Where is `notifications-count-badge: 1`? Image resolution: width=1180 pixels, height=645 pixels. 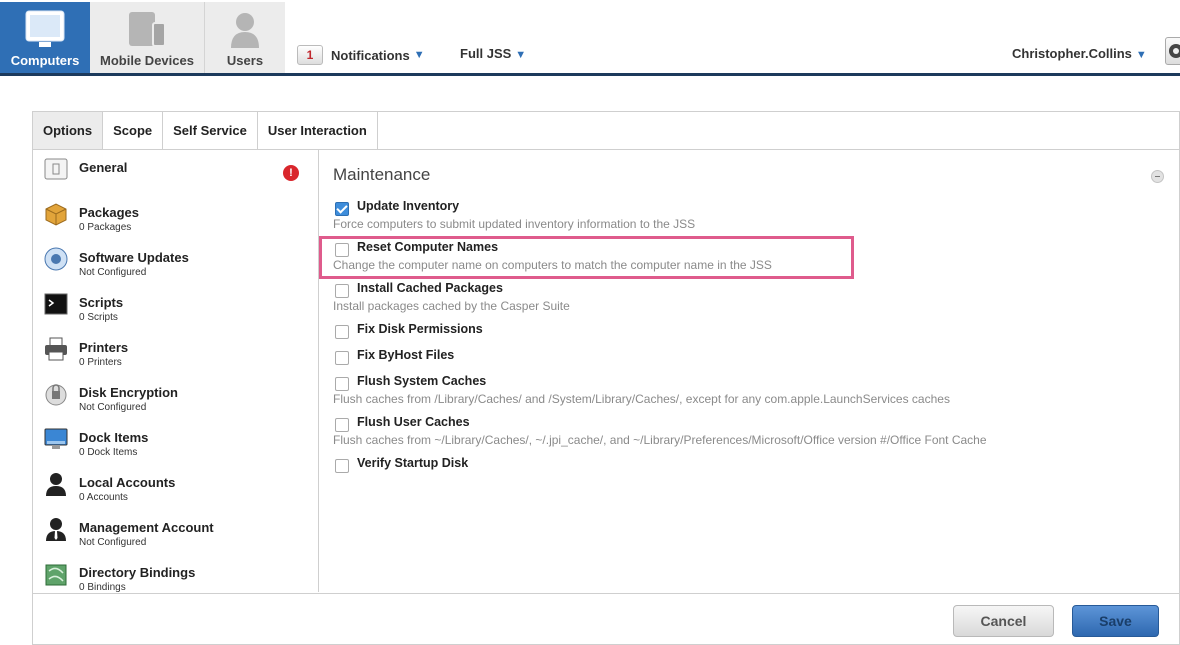 notifications-count-badge: 1 is located at coordinates (310, 55).